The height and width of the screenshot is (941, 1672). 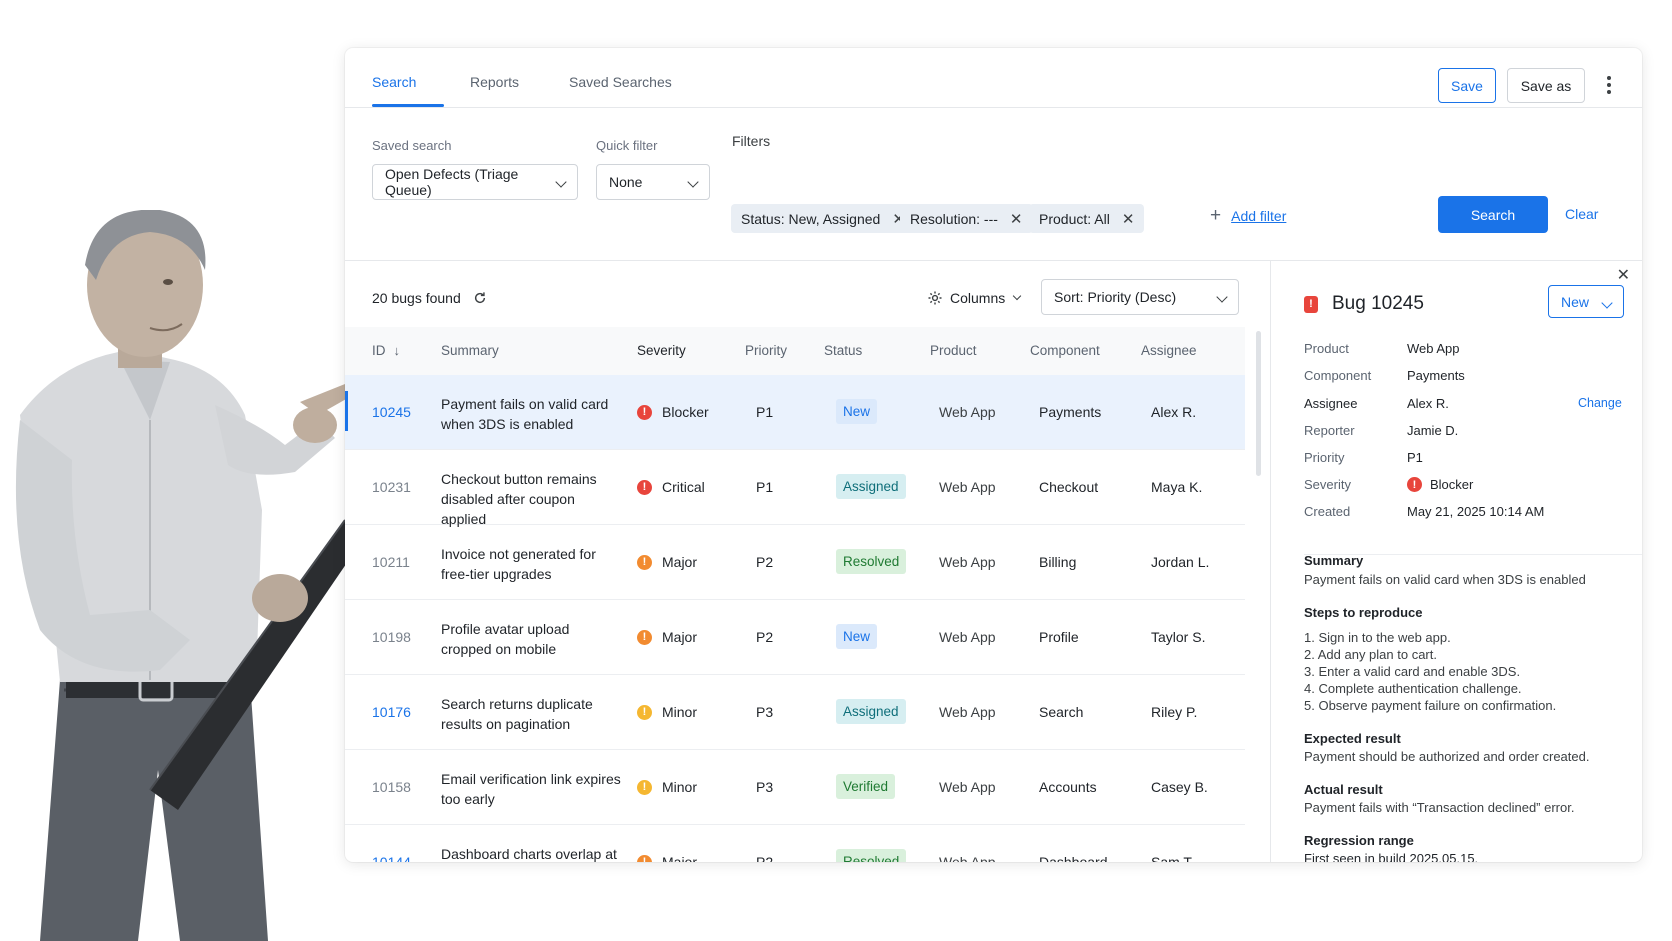 What do you see at coordinates (751, 141) in the screenshot?
I see `filters-label: Filters` at bounding box center [751, 141].